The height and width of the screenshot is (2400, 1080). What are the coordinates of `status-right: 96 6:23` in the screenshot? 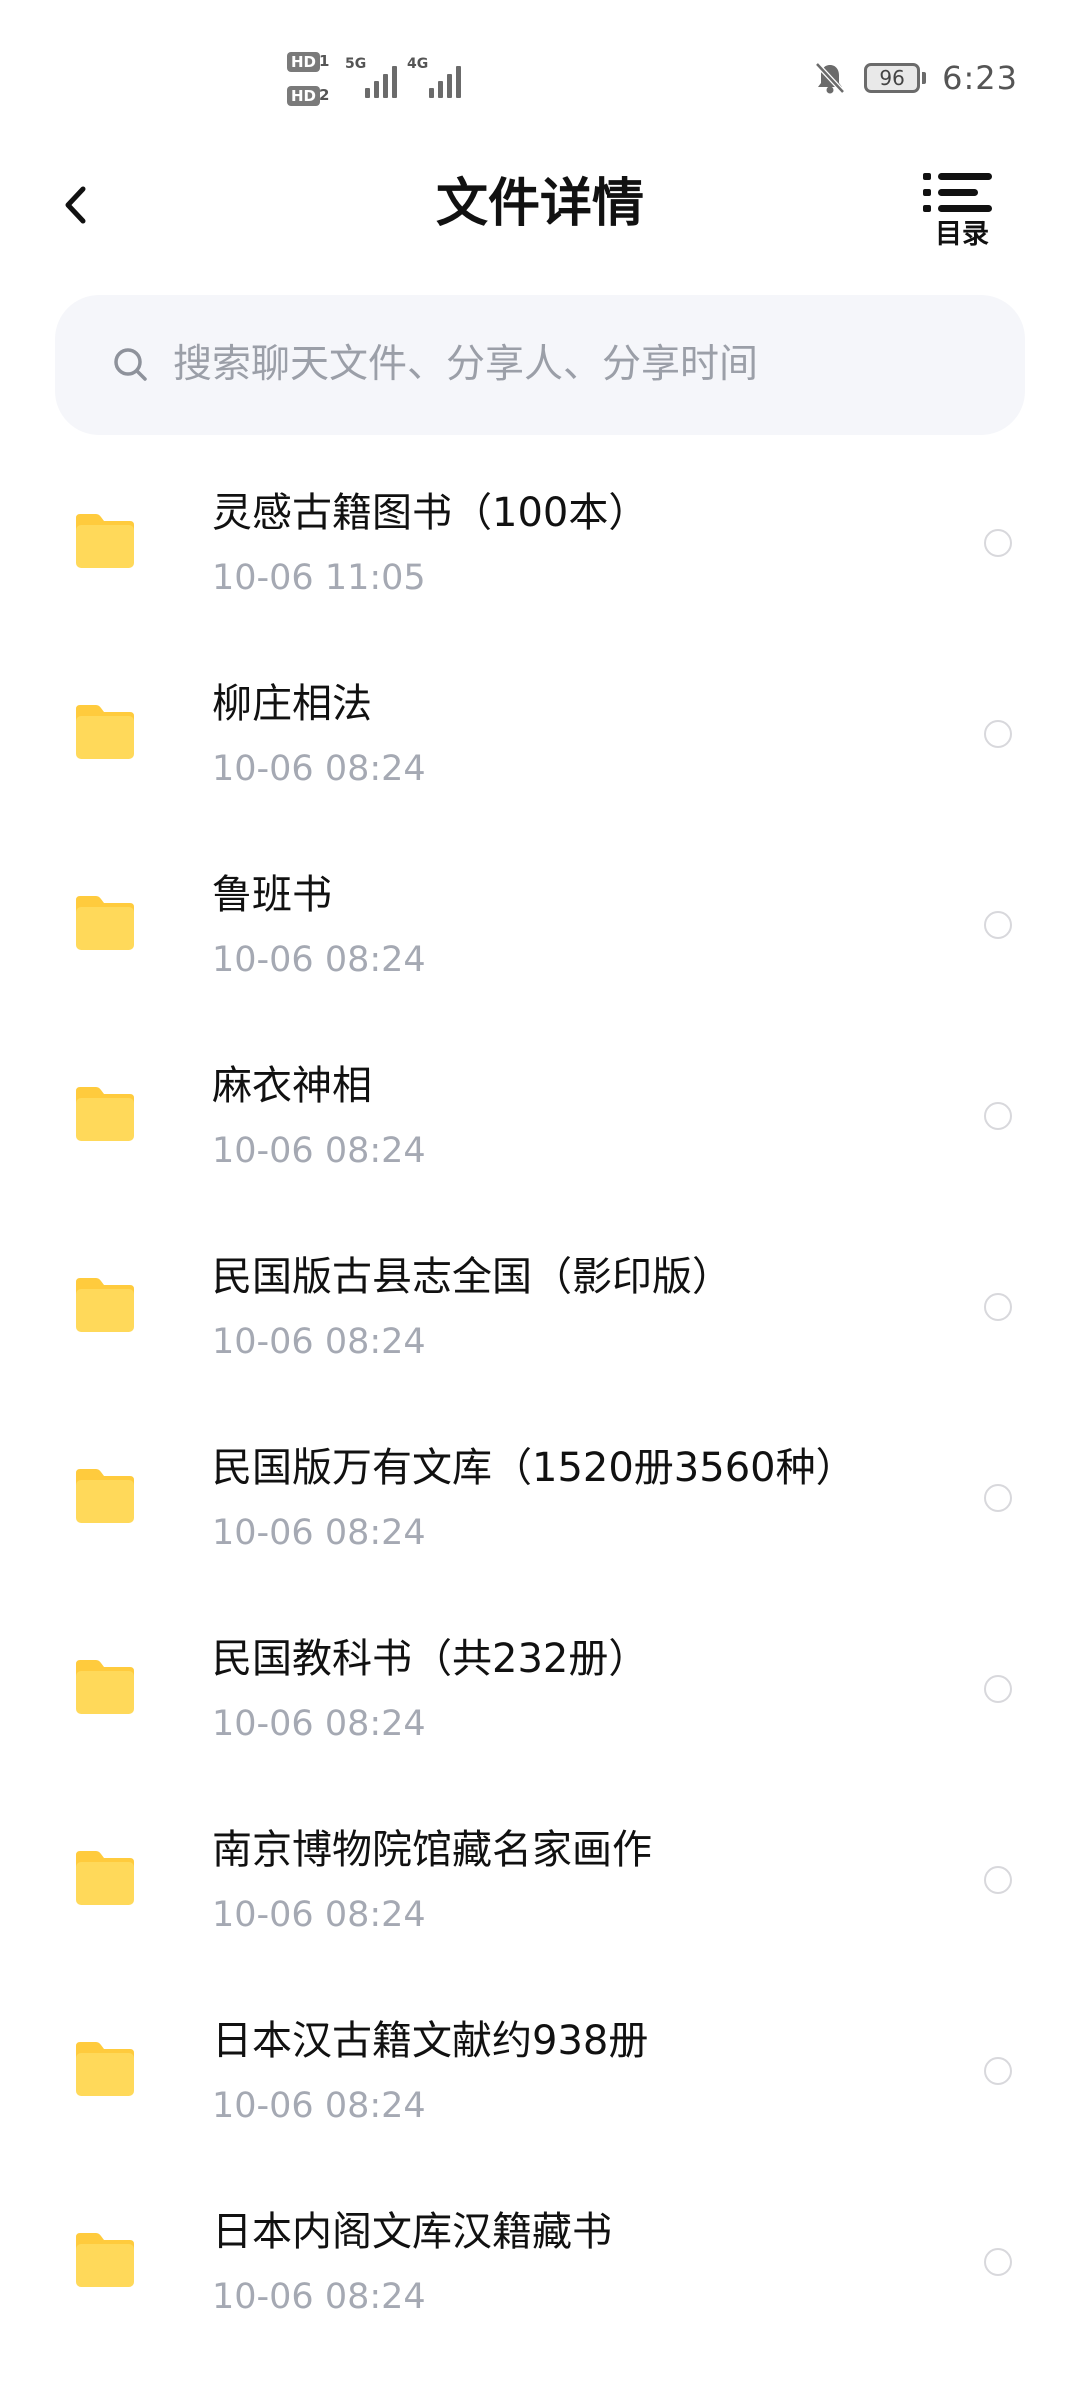 It's located at (915, 78).